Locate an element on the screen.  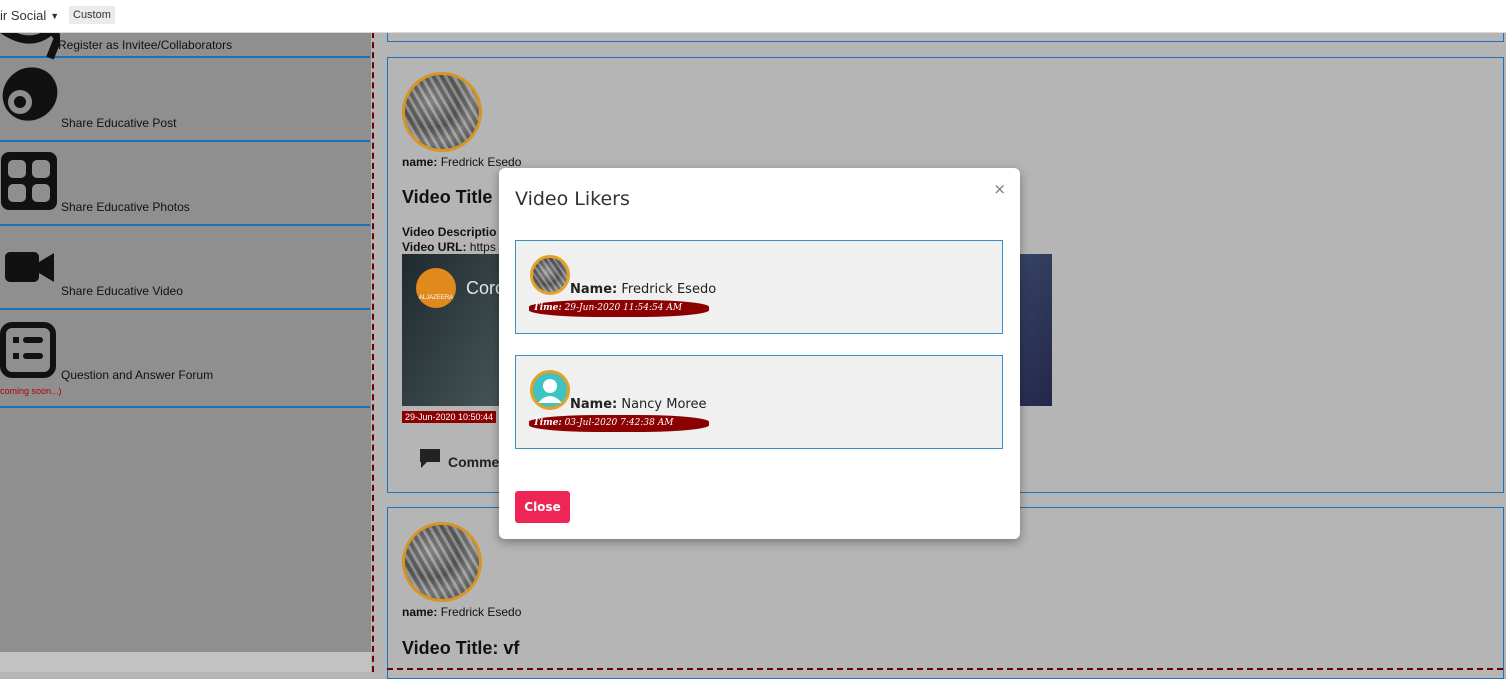
sidebar-item-label: Register as Invitee/Collaborators is located at coordinates (145, 45).